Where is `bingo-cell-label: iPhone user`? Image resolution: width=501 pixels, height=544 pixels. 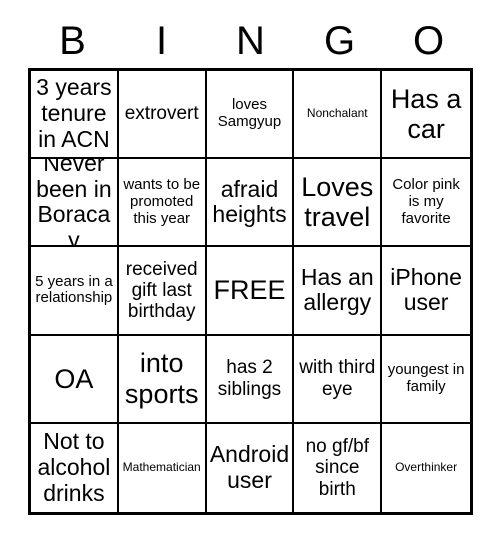
bingo-cell-label: iPhone user is located at coordinates (426, 289).